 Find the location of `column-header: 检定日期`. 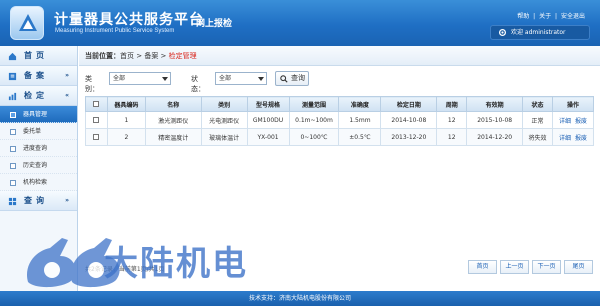

column-header: 检定日期 is located at coordinates (409, 104).